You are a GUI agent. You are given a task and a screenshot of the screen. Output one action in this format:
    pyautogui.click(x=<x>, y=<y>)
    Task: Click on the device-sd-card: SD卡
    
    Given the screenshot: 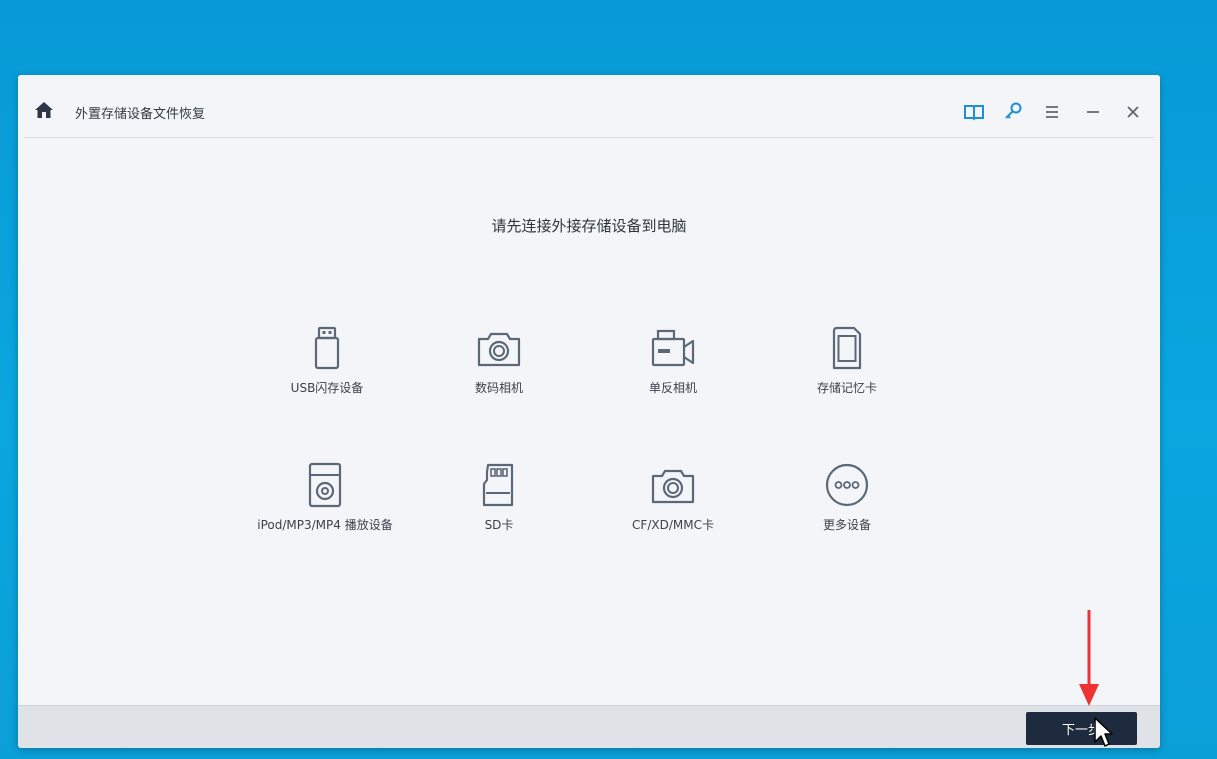 What is the action you would take?
    pyautogui.click(x=499, y=497)
    